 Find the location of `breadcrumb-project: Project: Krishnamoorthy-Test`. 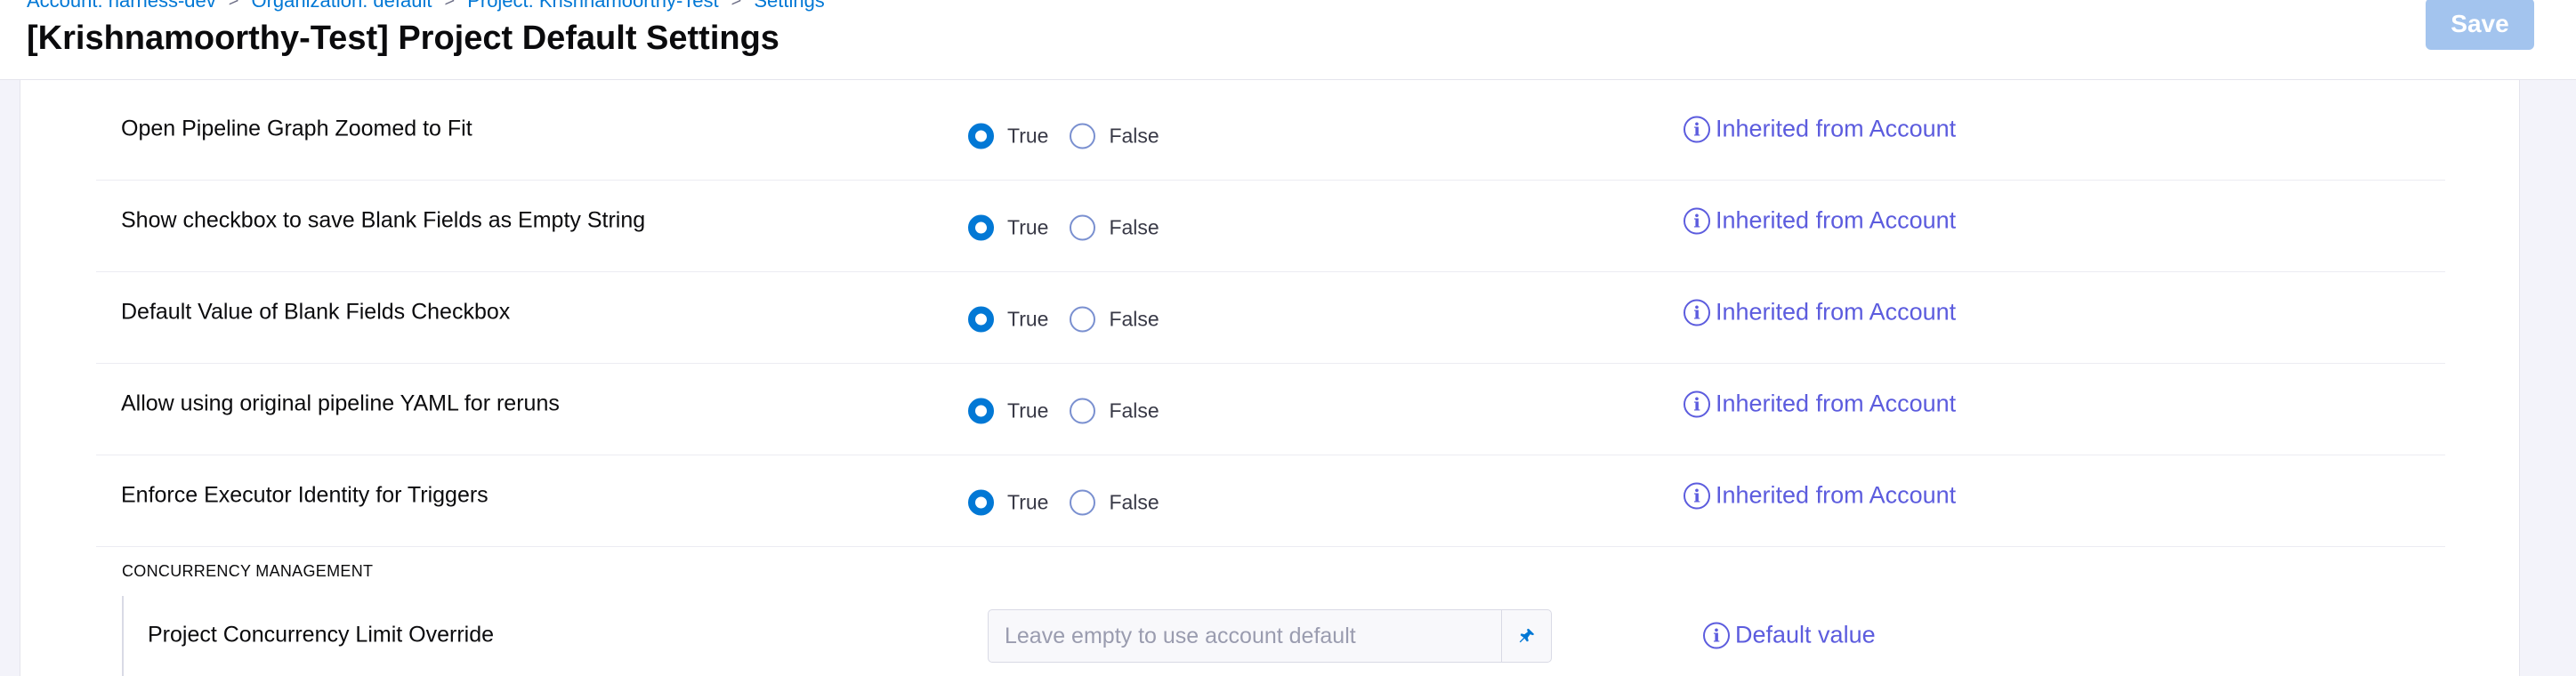

breadcrumb-project: Project: Krishnamoorthy-Test is located at coordinates (592, 6).